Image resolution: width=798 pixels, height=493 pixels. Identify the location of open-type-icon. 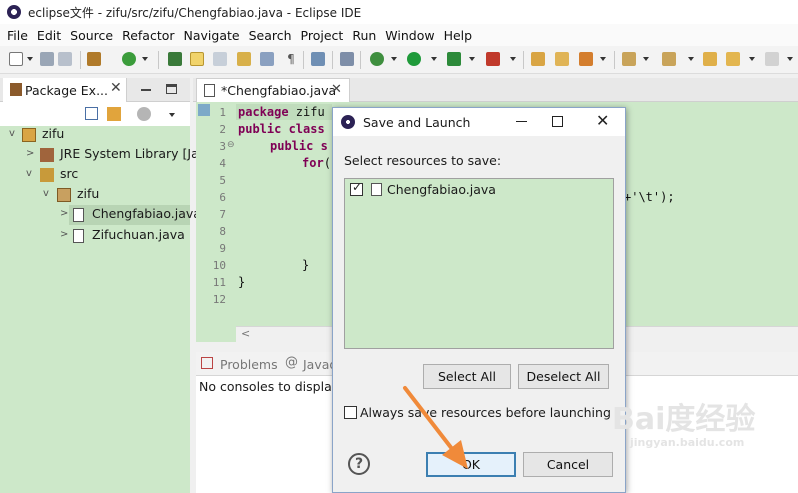
(94, 59).